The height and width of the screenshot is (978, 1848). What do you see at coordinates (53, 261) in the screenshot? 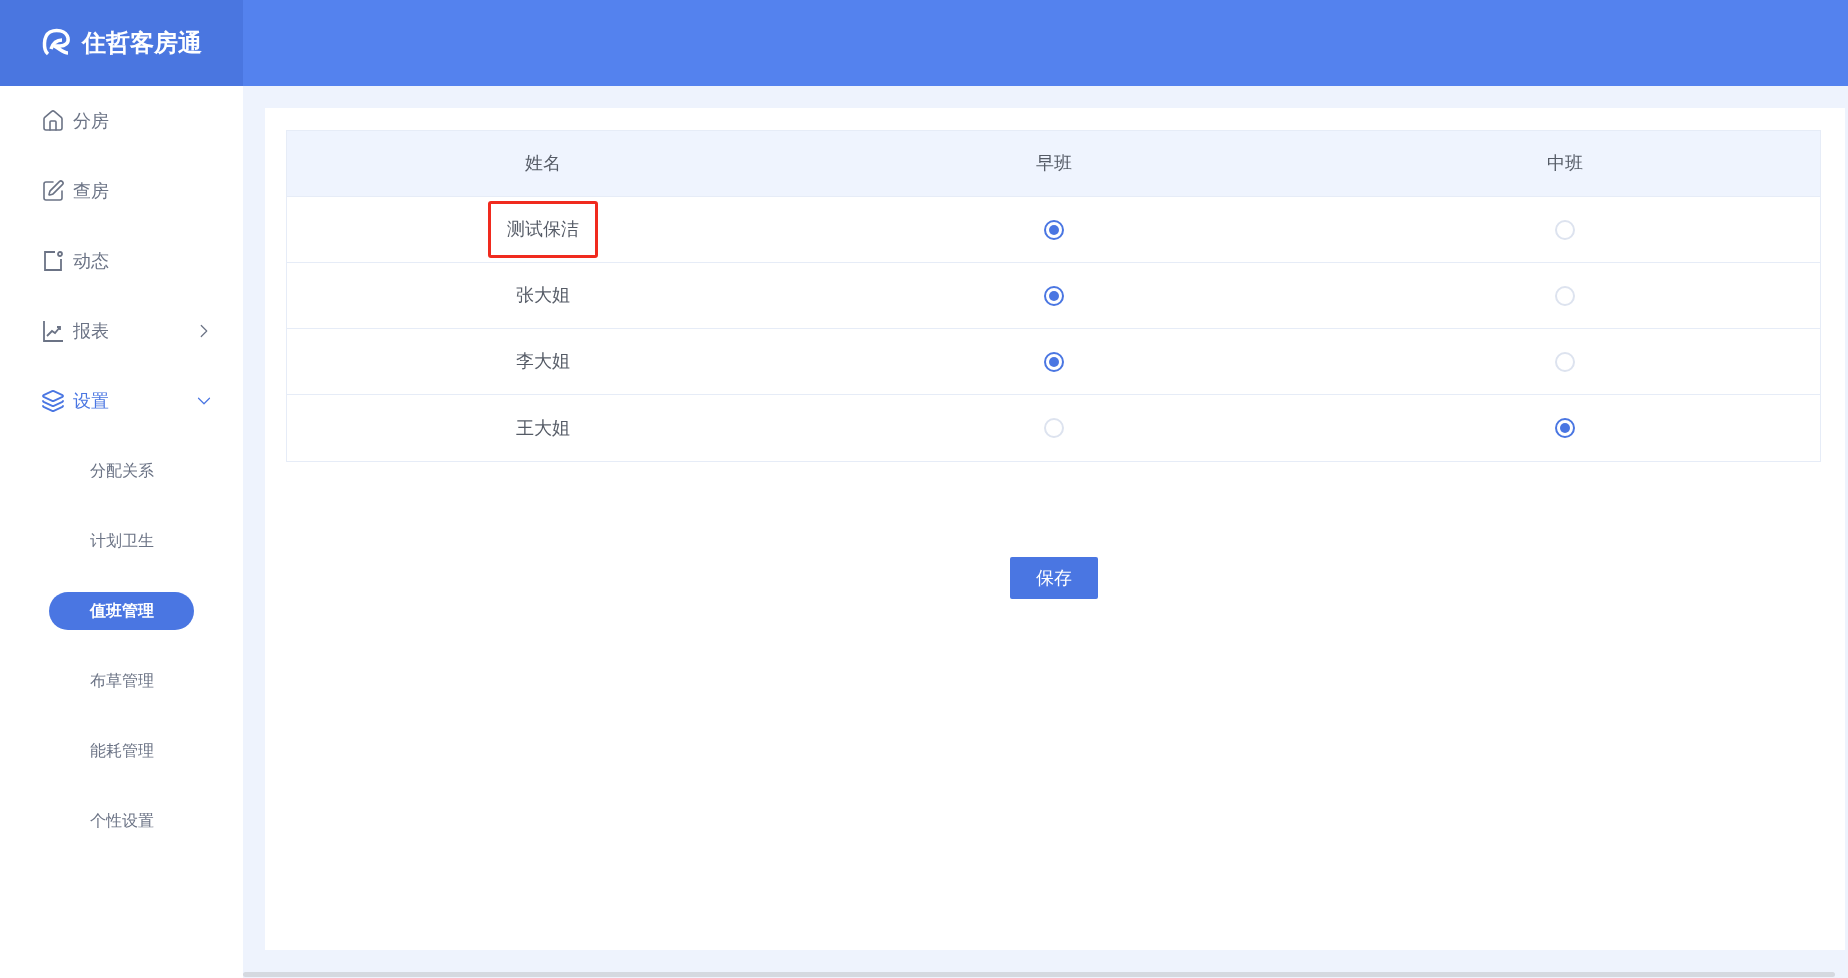
I see `square-dot-icon` at bounding box center [53, 261].